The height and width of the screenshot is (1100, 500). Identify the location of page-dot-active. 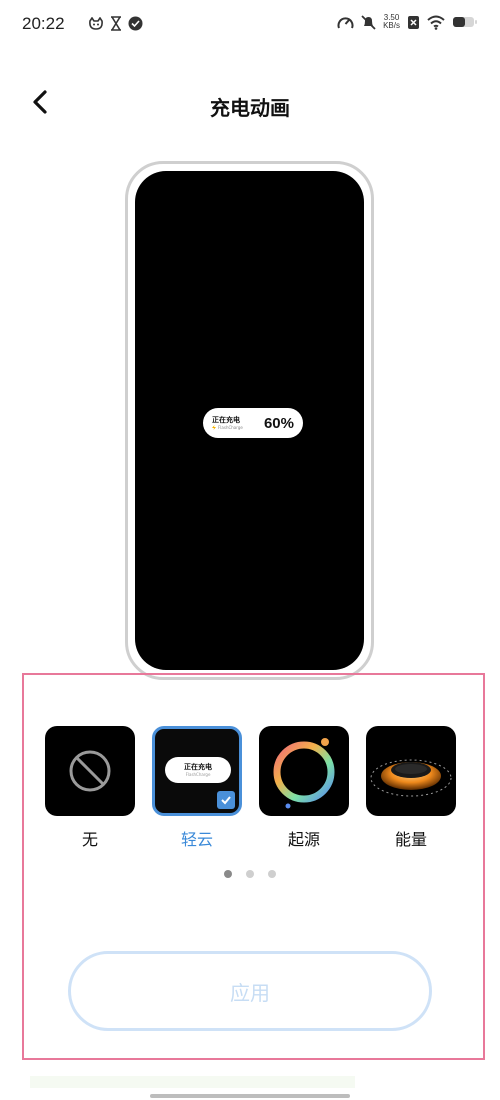
(228, 874).